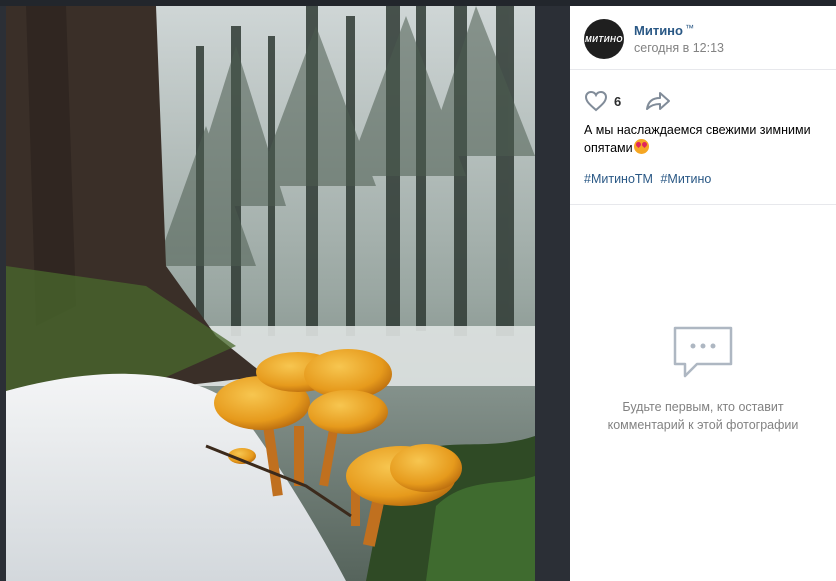 The height and width of the screenshot is (581, 836). I want to click on like-count: 6, so click(617, 101).